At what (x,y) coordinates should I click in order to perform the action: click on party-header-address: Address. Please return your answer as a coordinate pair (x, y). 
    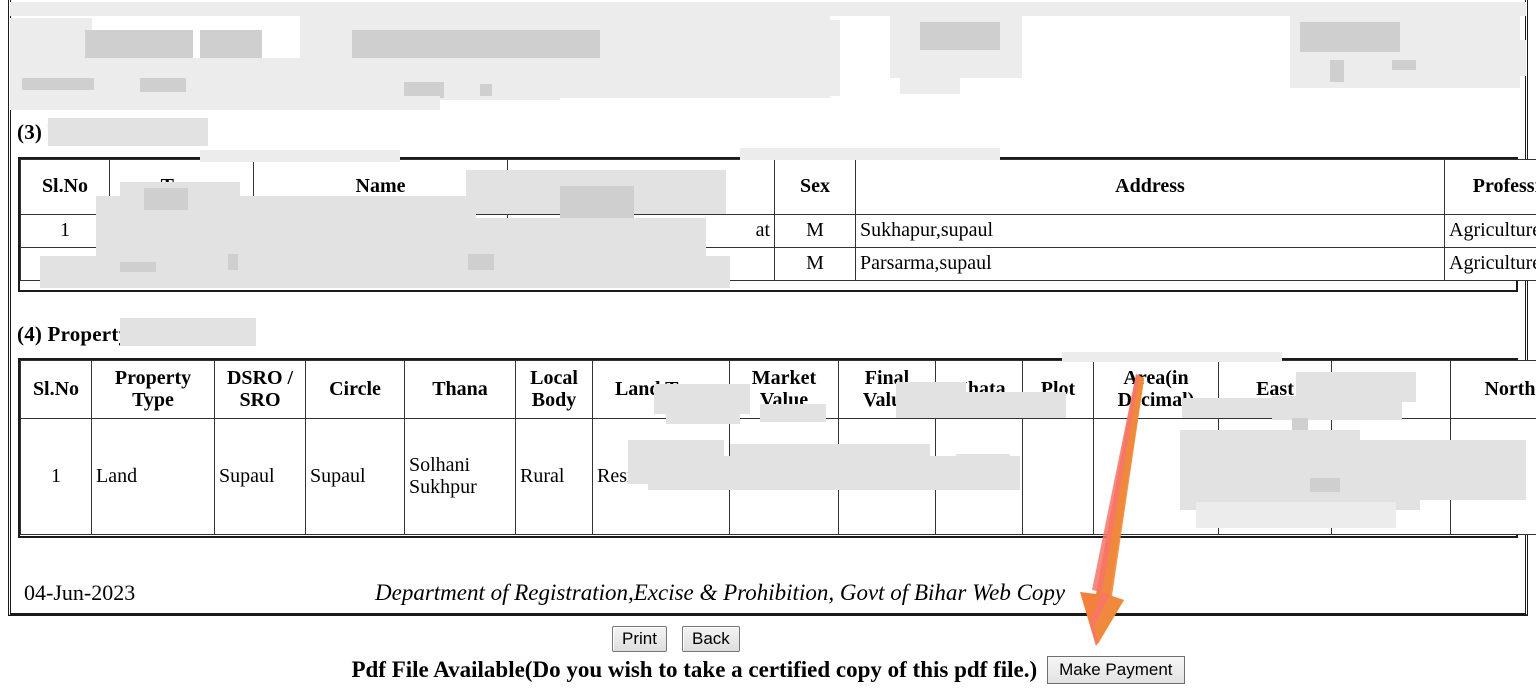
    Looking at the image, I should click on (1150, 187).